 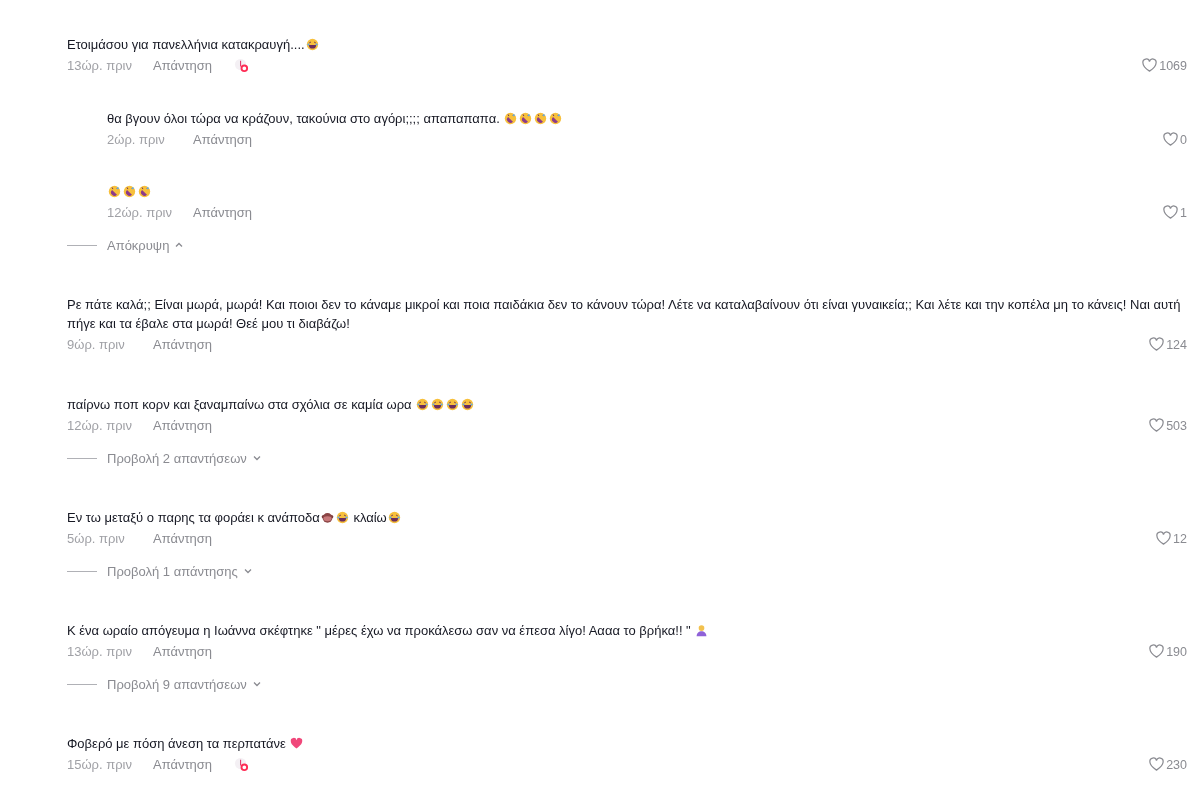 I want to click on comment-time: 5ώρ. πριν, so click(x=96, y=538).